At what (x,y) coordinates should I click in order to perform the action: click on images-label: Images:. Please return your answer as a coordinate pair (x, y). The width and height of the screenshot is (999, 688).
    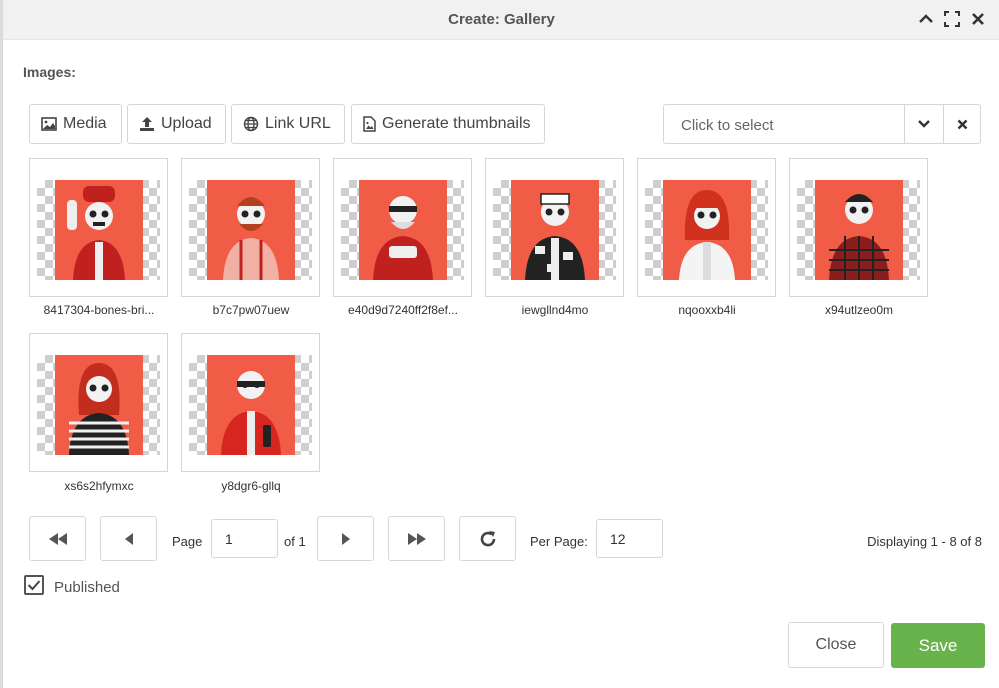
    Looking at the image, I should click on (49, 72).